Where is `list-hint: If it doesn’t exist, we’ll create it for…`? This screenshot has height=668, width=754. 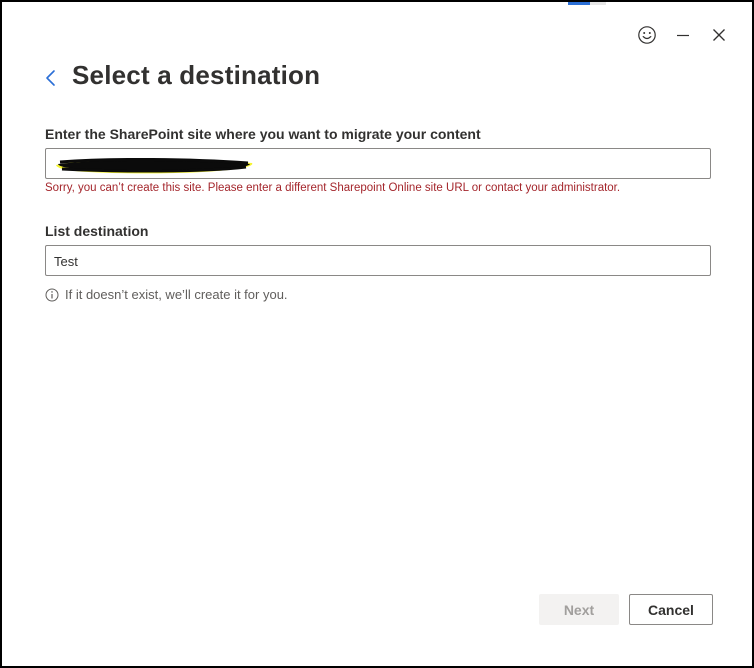 list-hint: If it doesn’t exist, we’ll create it for… is located at coordinates (166, 294).